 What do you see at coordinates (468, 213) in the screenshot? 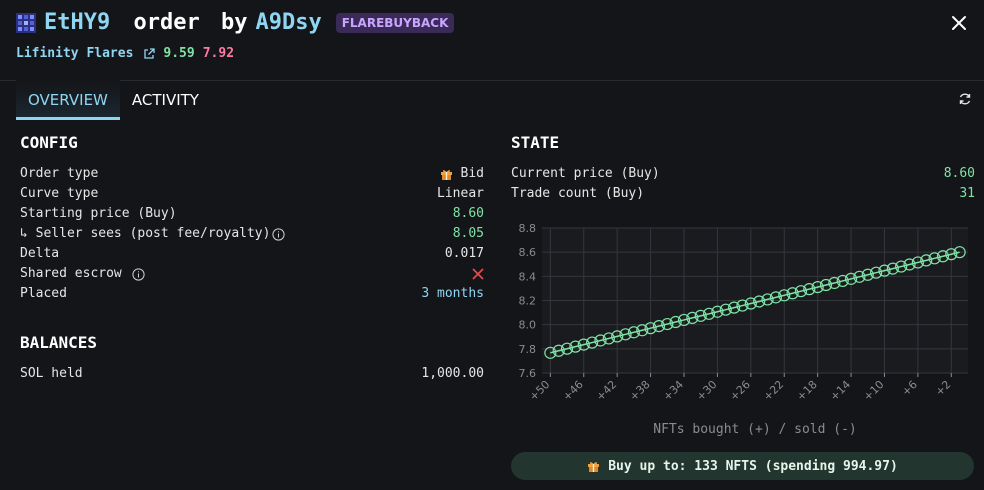
I see `config-value: 8.60` at bounding box center [468, 213].